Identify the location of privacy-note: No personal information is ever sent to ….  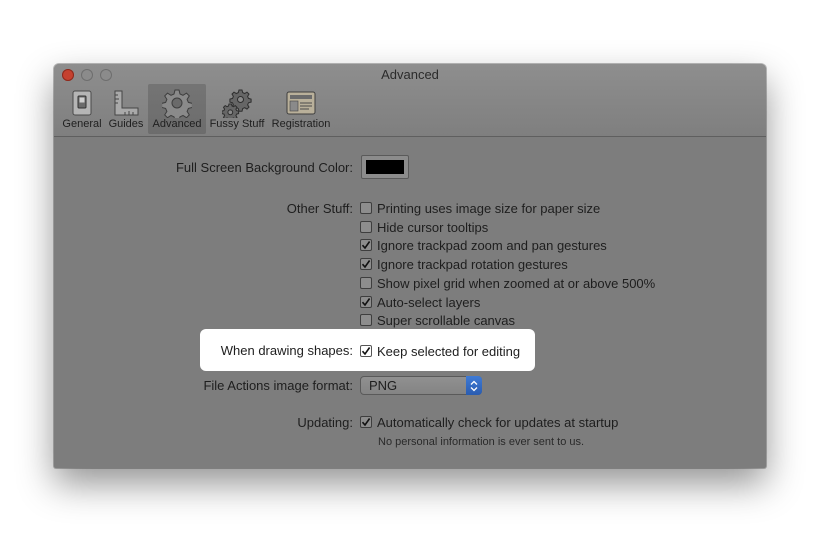
(481, 442).